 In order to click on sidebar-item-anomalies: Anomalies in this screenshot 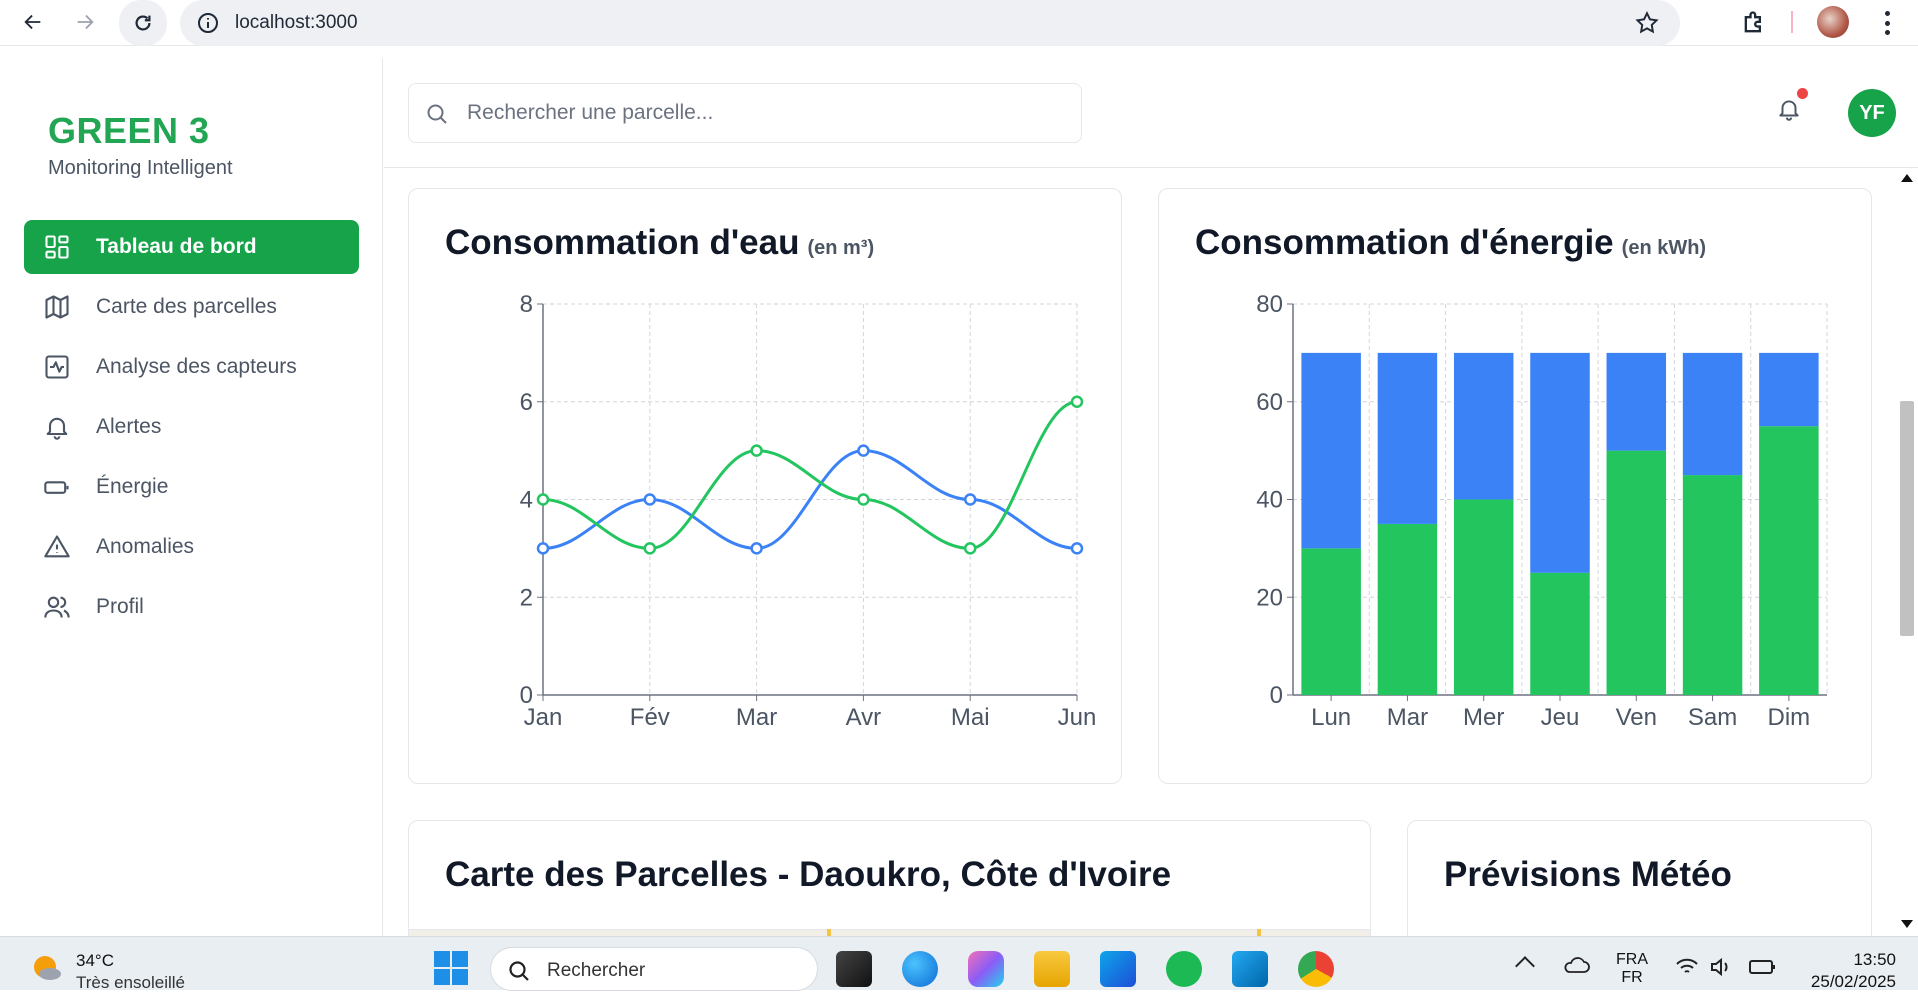, I will do `click(191, 547)`.